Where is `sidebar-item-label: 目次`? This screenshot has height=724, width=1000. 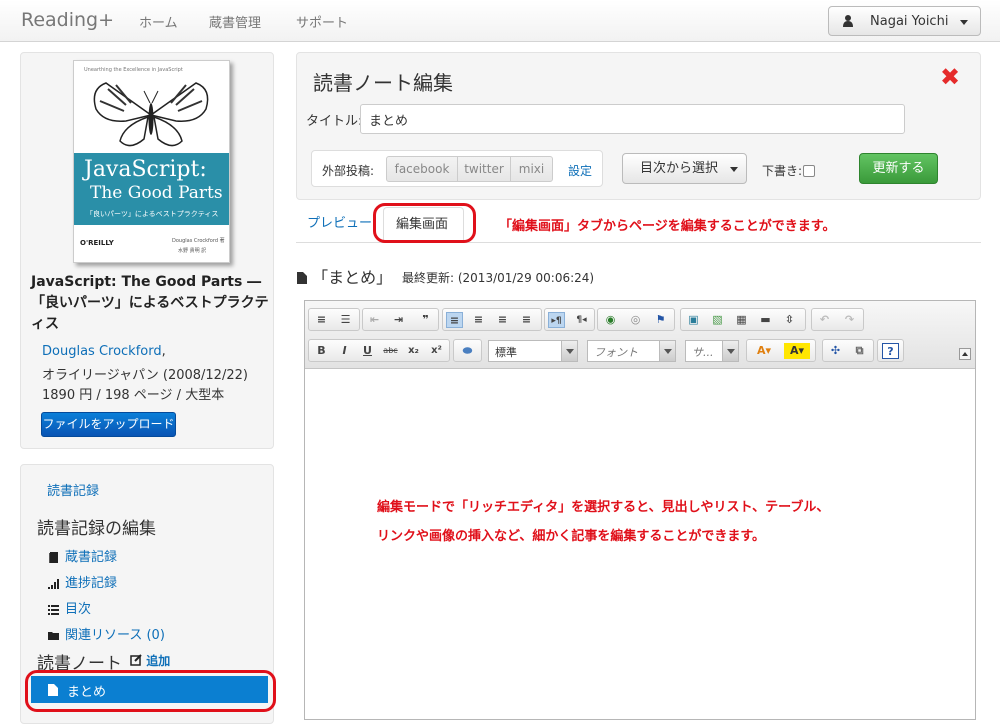
sidebar-item-label: 目次 is located at coordinates (78, 609).